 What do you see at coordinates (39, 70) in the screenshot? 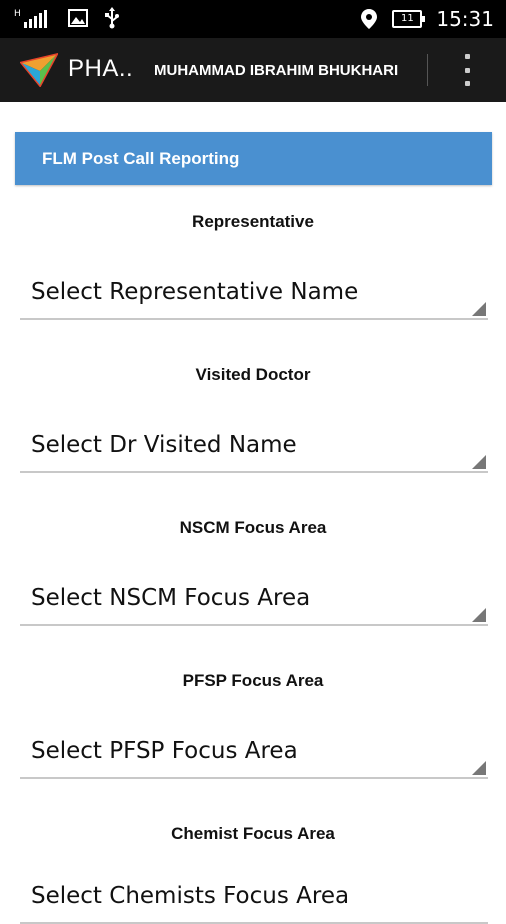
I see `app-logo-icon` at bounding box center [39, 70].